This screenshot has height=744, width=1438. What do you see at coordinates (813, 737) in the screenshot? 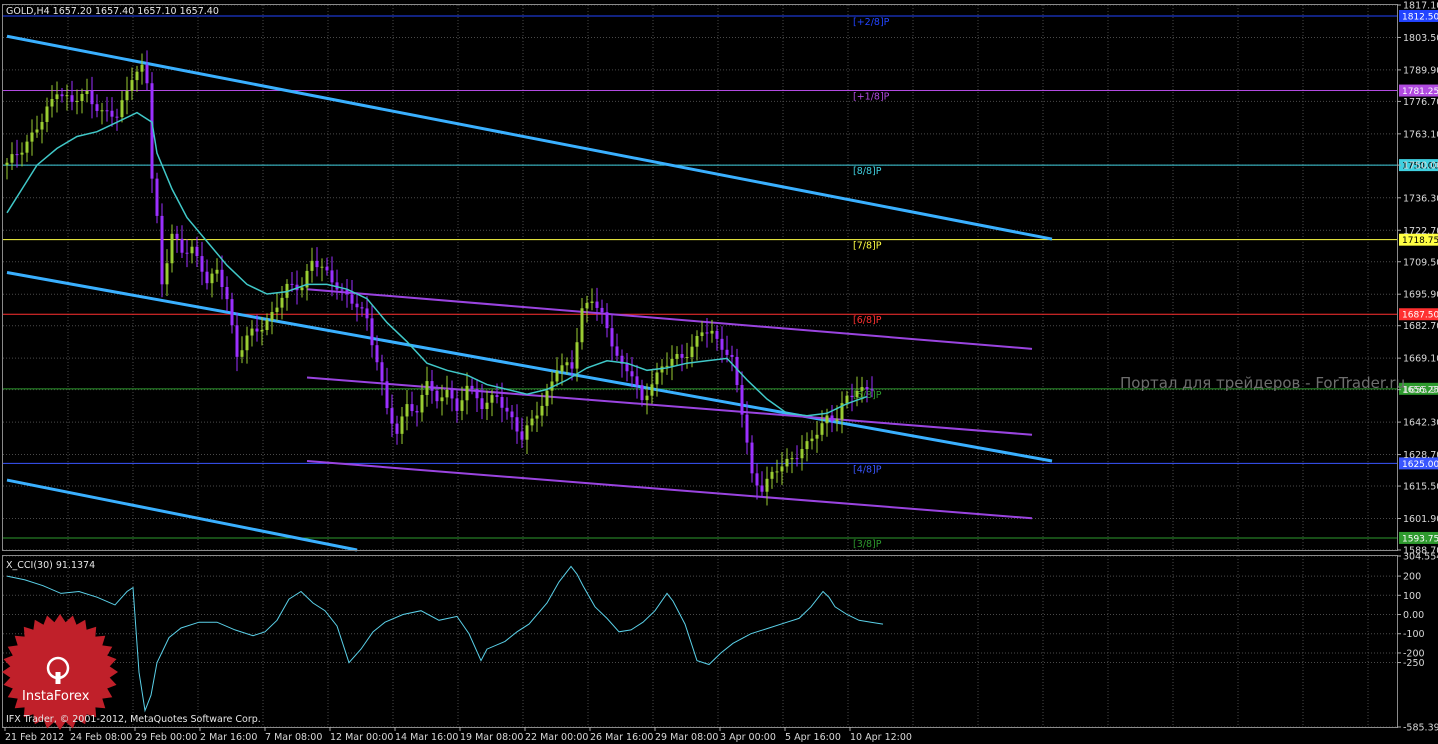
I see `x-tick-label: 5 Apr 16:00` at bounding box center [813, 737].